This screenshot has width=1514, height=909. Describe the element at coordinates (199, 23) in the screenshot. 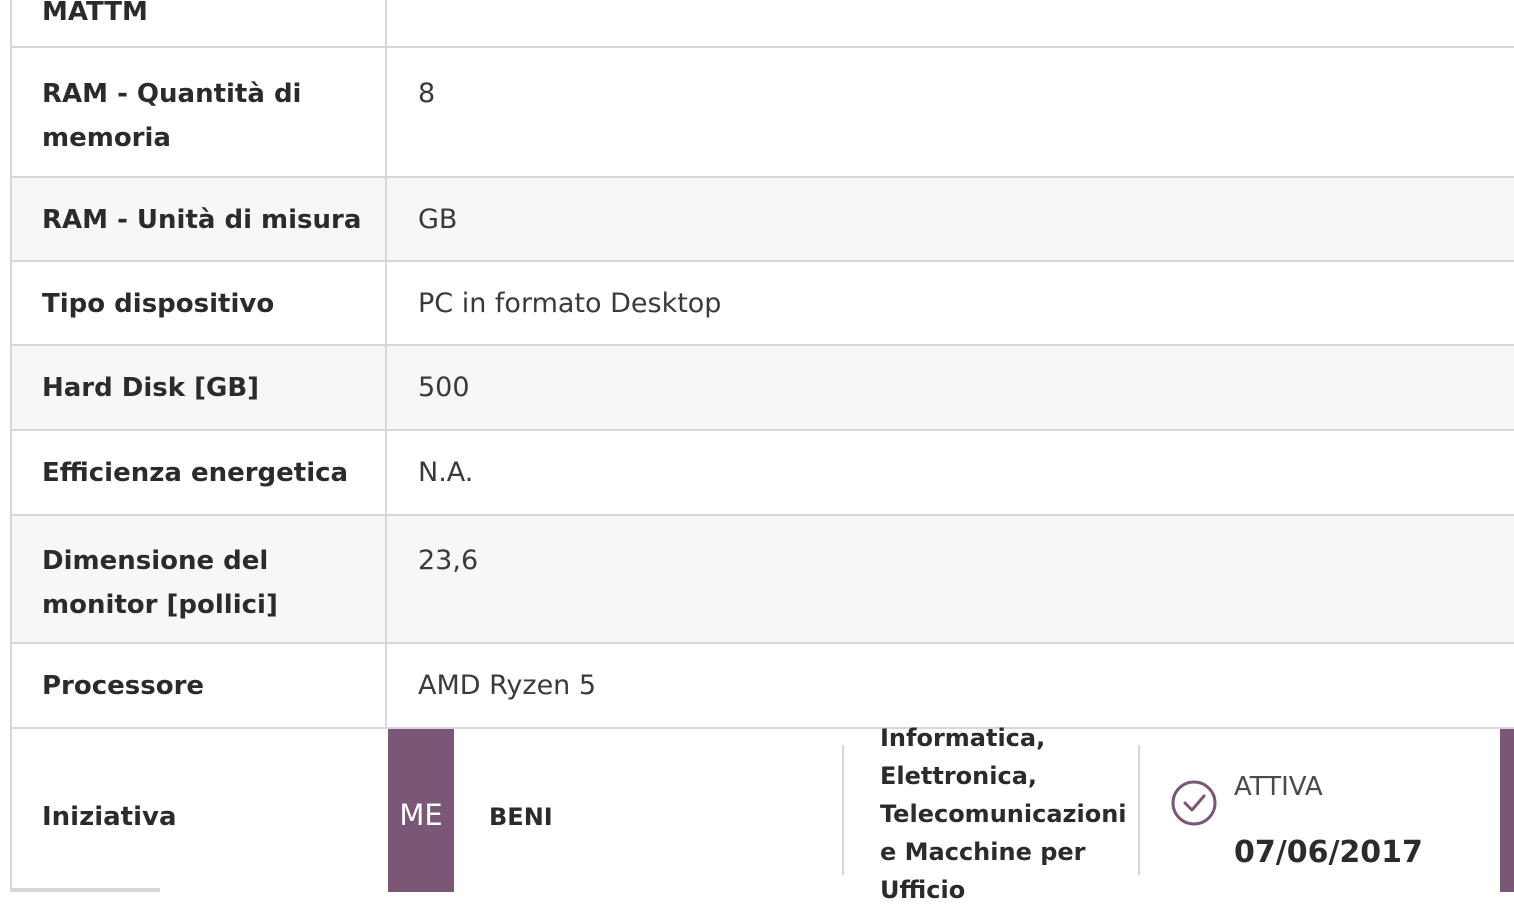

I see `row-label: MATTM` at that location.